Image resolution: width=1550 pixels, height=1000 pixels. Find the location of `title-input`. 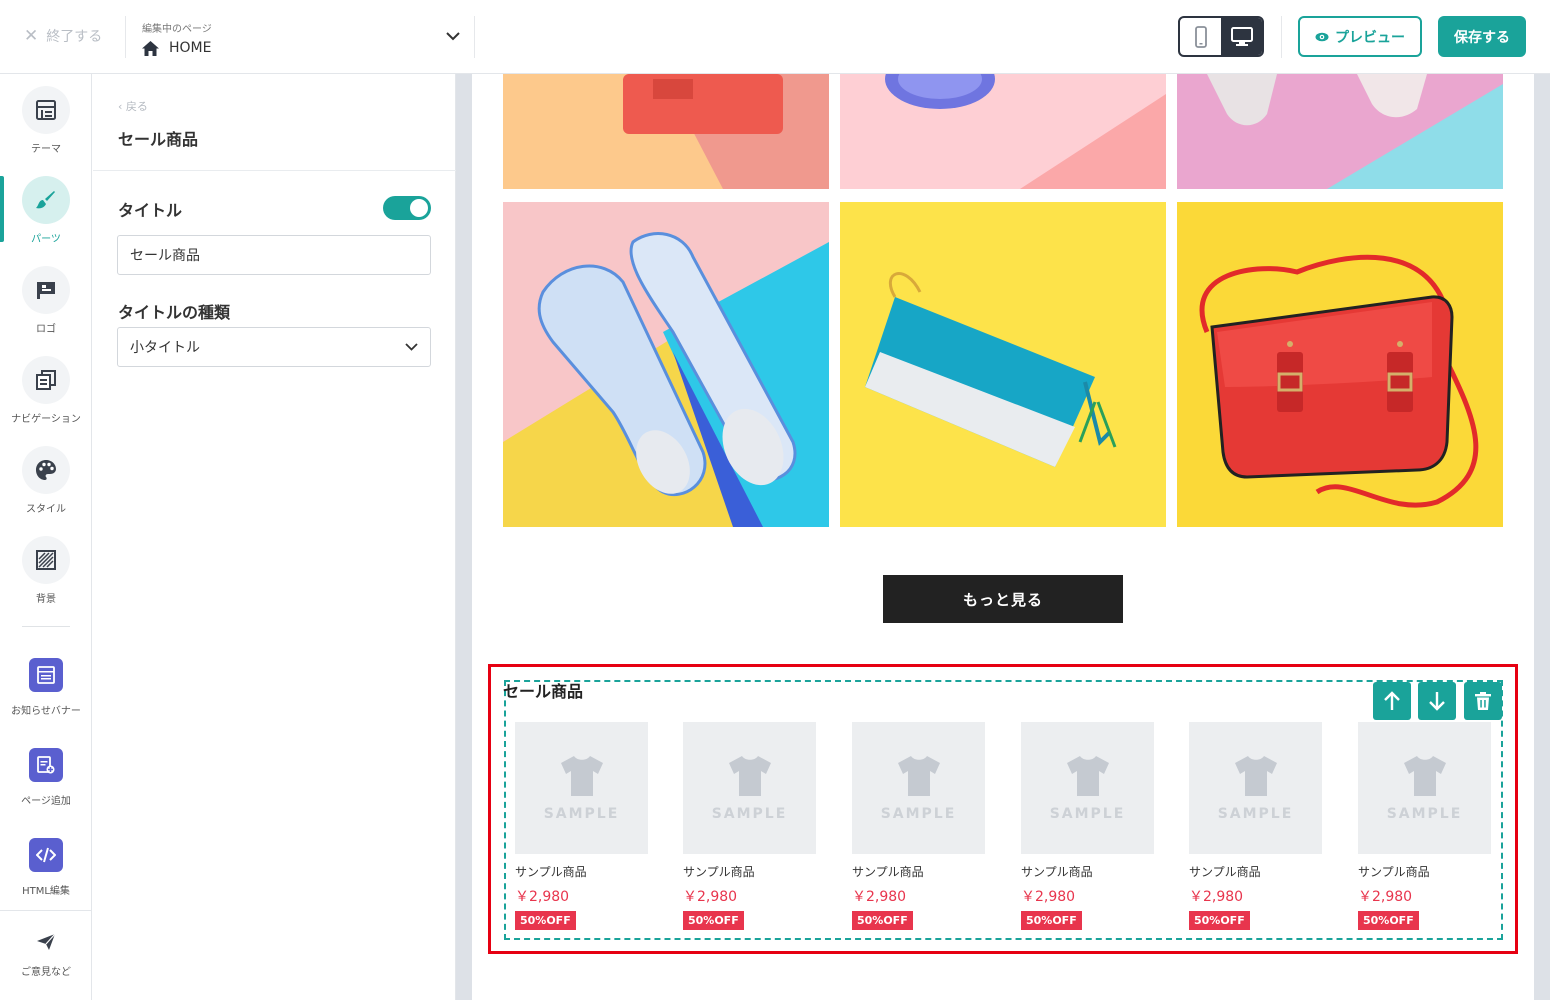

title-input is located at coordinates (274, 255).